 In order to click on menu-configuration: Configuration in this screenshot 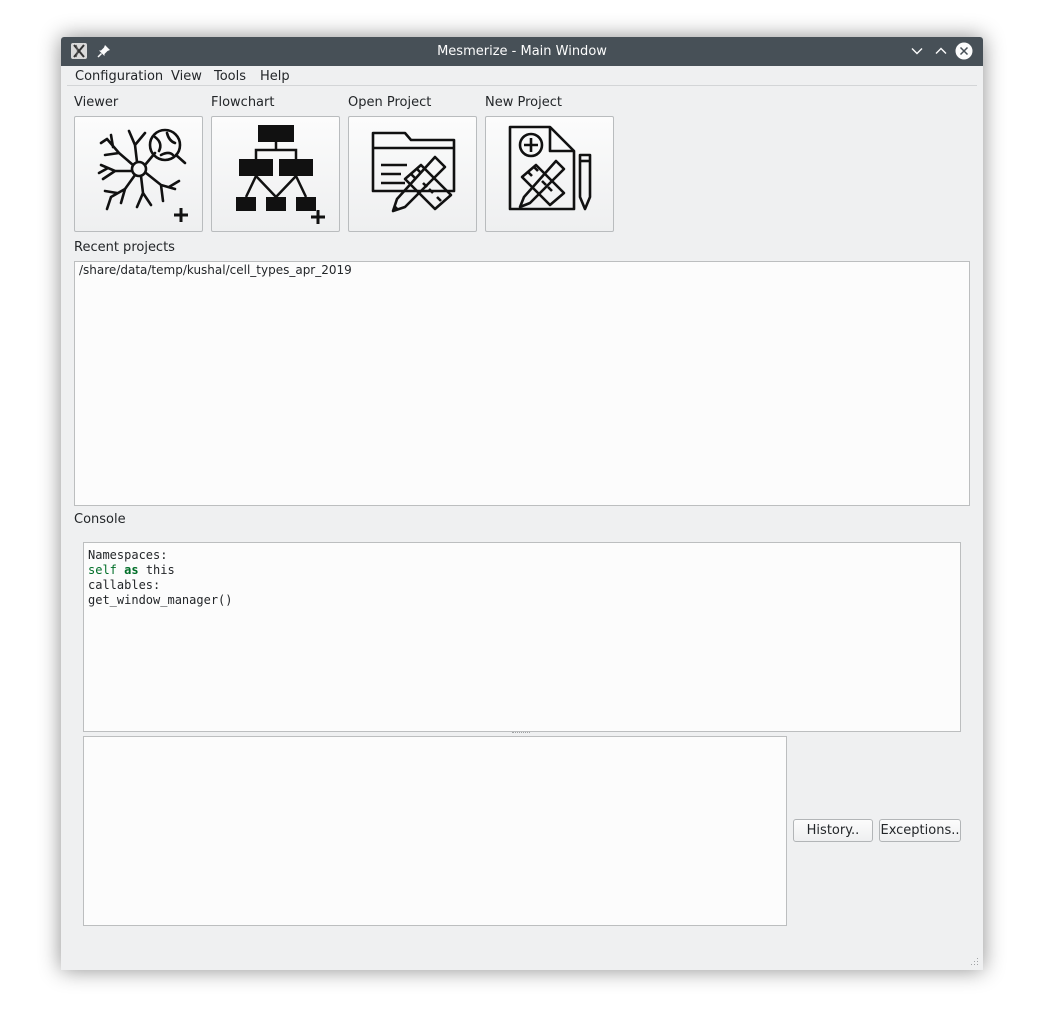, I will do `click(119, 77)`.